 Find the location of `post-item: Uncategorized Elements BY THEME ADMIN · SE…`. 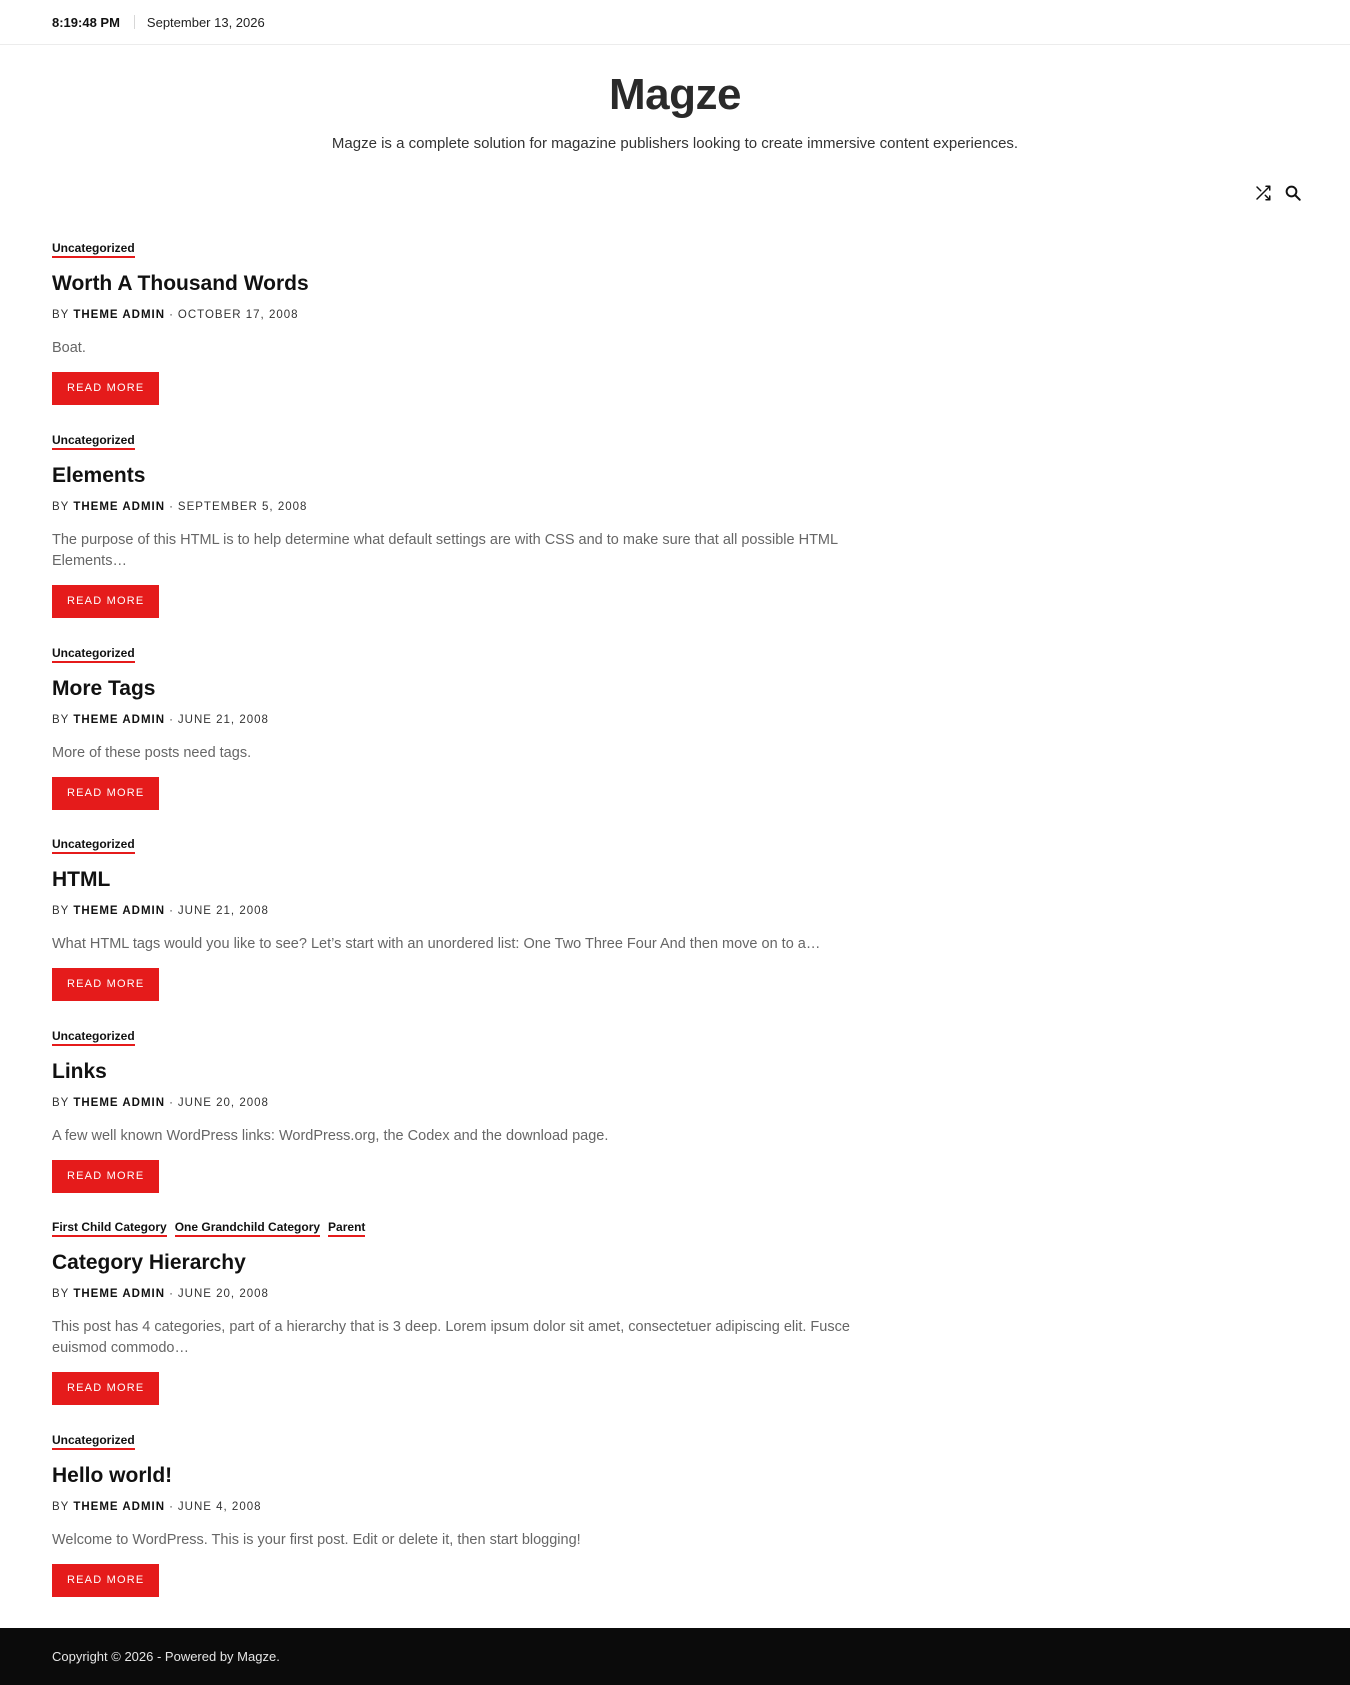

post-item: Uncategorized Elements BY THEME ADMIN · SE… is located at coordinates (467, 540).